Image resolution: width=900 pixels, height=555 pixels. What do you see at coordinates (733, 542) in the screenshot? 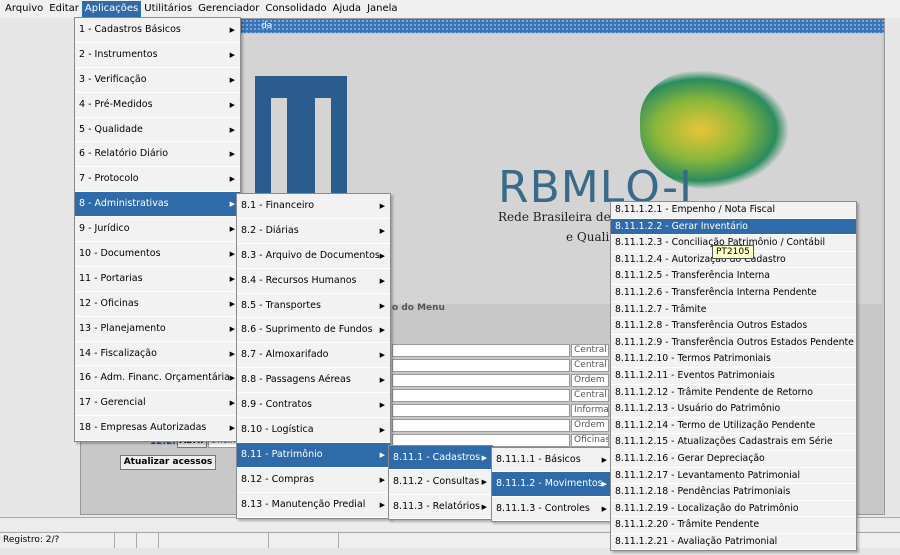
I see `menu-item-avaliacao-patrimonial: 8.11.1.2.21 - Avaliação Patrimonial` at bounding box center [733, 542].